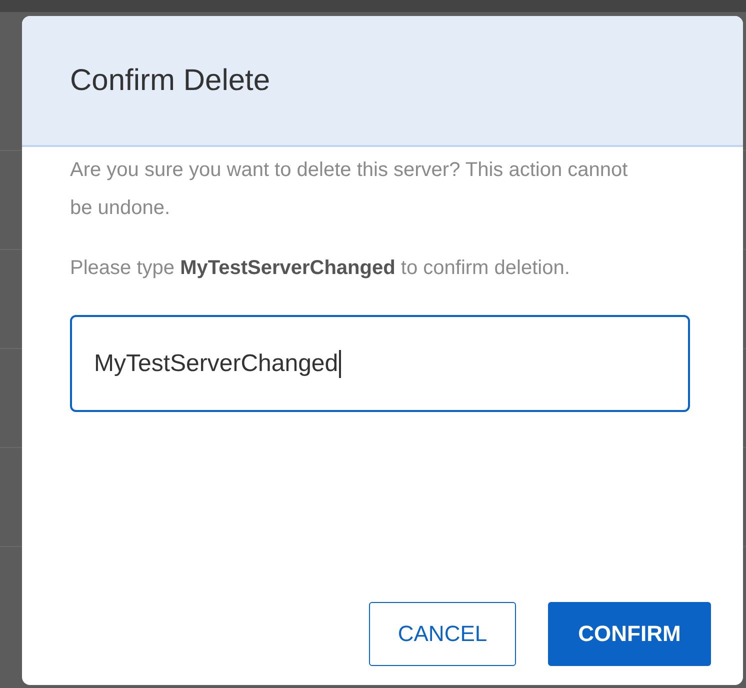 Image resolution: width=746 pixels, height=688 pixels. I want to click on dialog-title: Confirm Delete, so click(170, 81).